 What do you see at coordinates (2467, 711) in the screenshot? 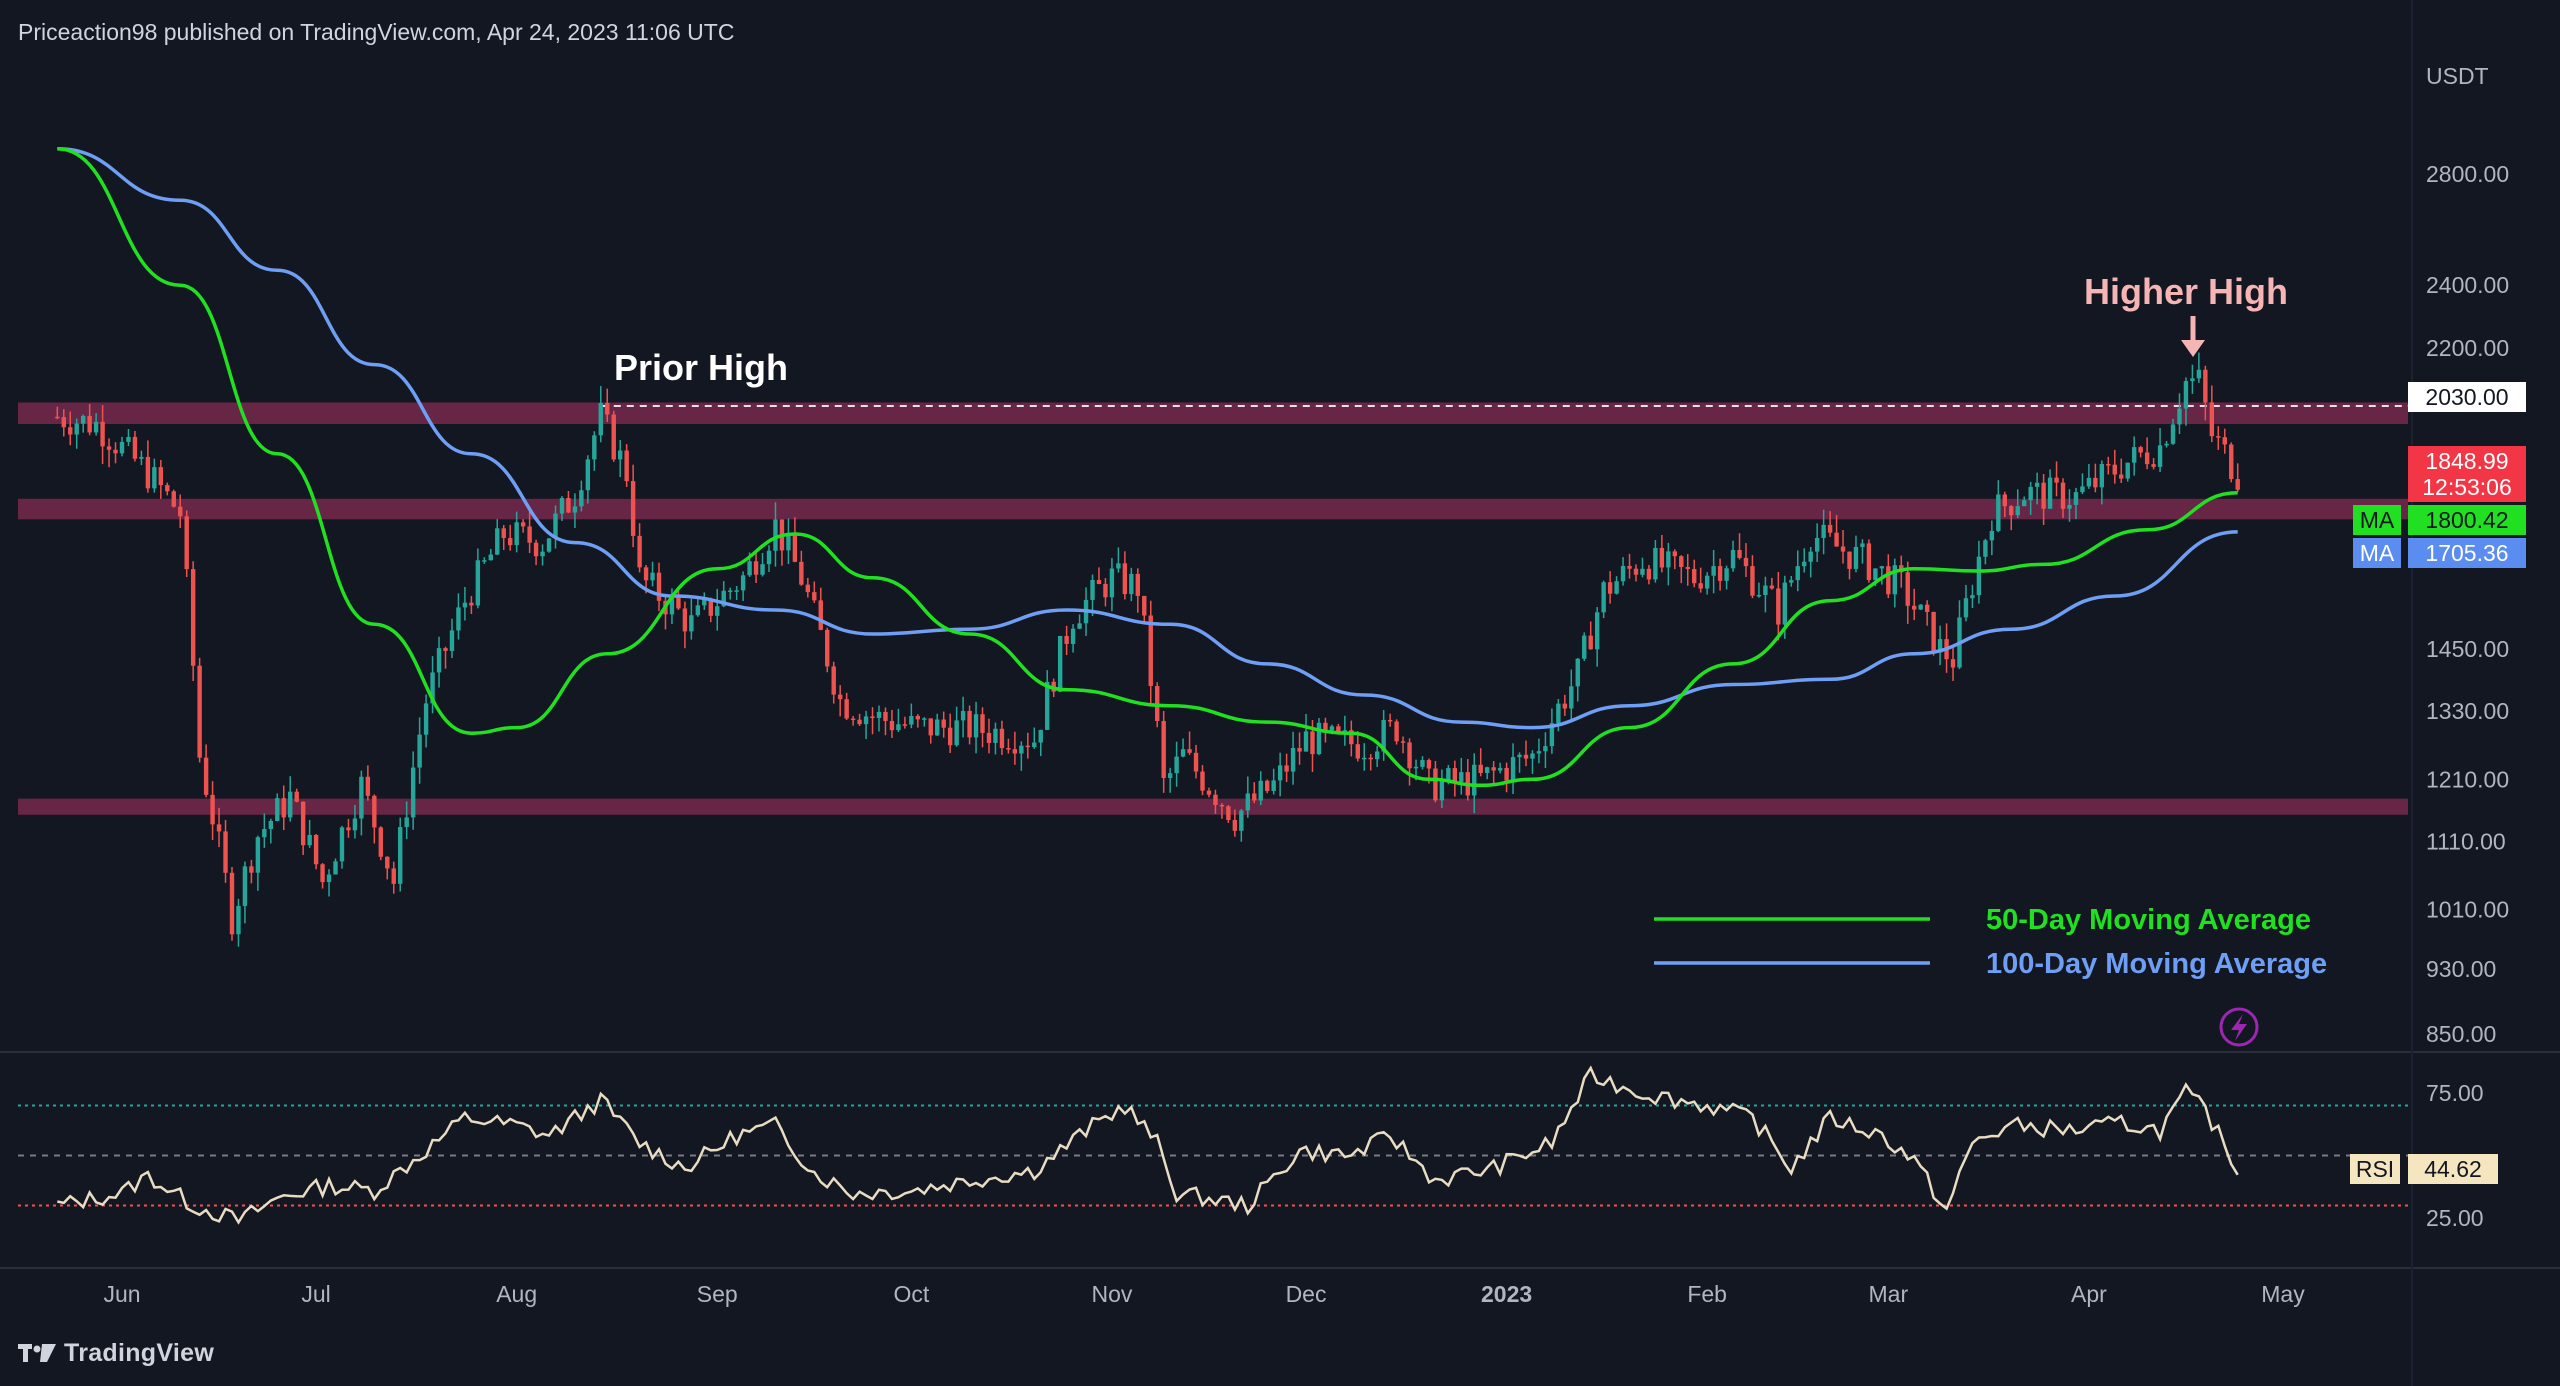
I see `price-tick-label: 1330.00` at bounding box center [2467, 711].